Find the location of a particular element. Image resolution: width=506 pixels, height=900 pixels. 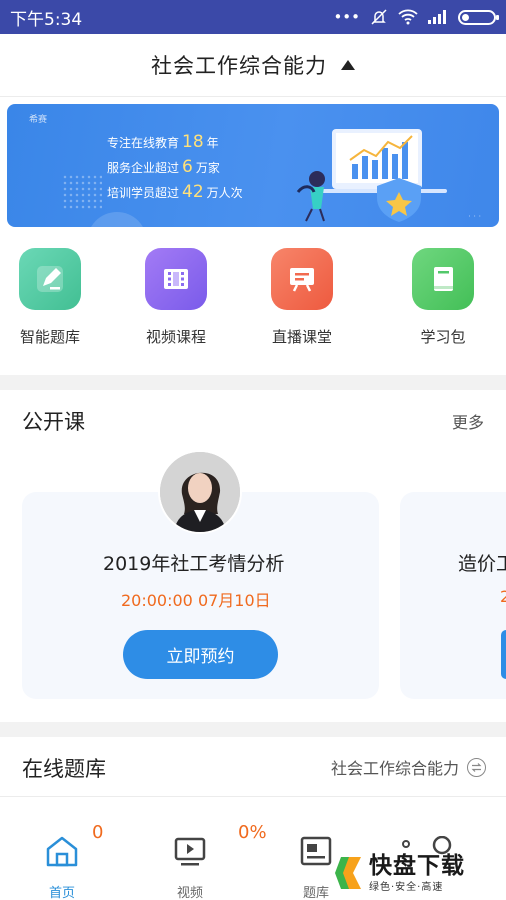

quick-label: 智能题库 is located at coordinates (49, 337).